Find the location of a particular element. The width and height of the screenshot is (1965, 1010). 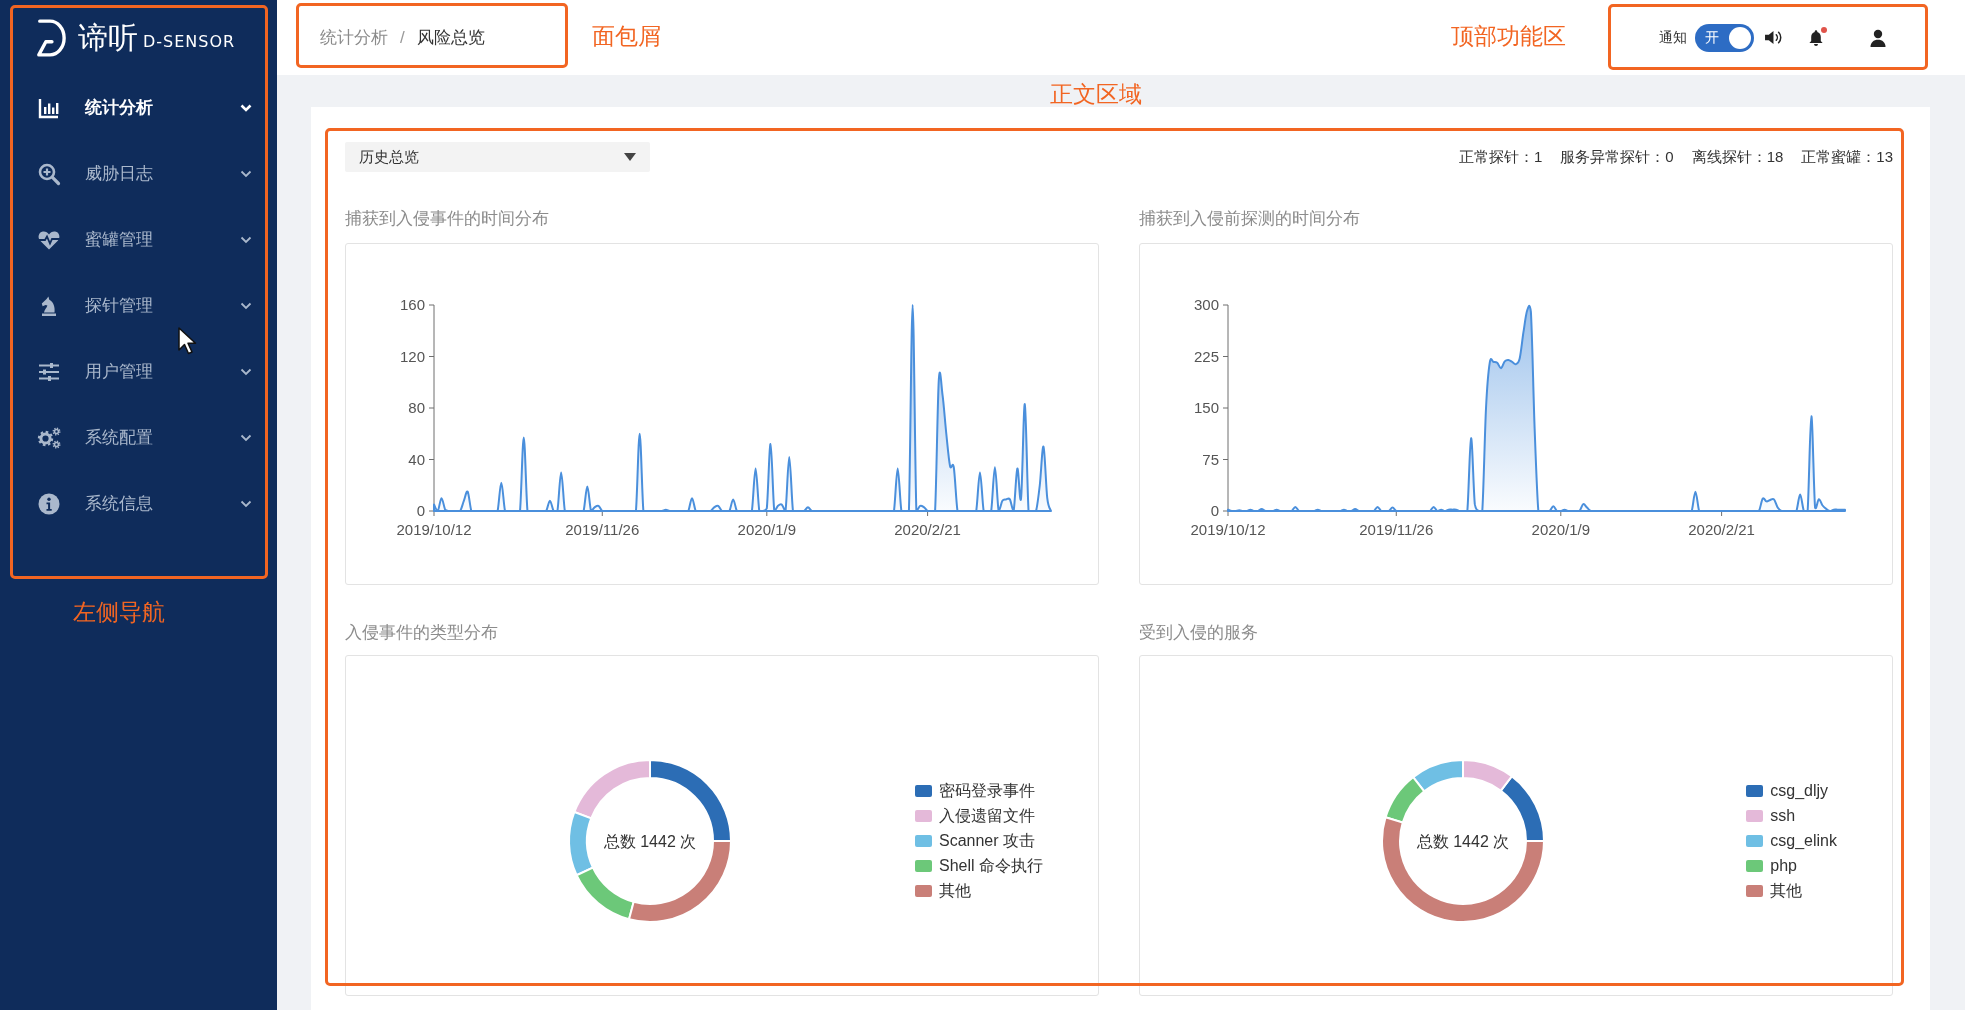

nav-menu-item: 系统信息 is located at coordinates (138, 504).